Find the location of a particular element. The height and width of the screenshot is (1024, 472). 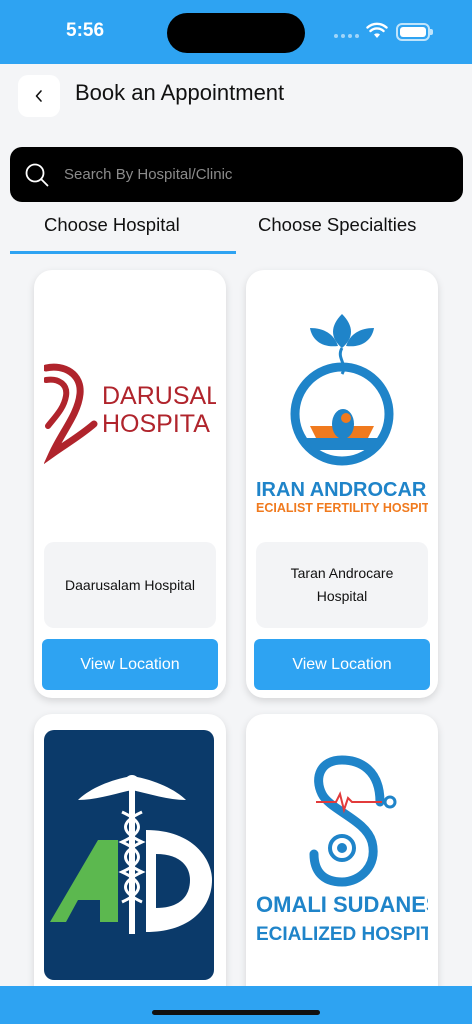

back-button is located at coordinates (39, 96).